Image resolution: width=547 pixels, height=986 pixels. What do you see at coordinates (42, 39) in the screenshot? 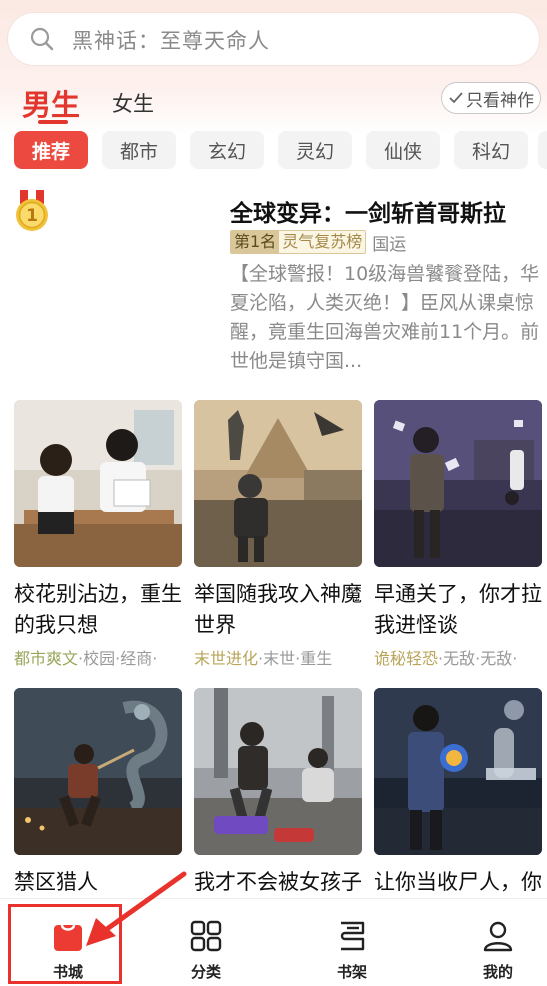
I see `search-icon` at bounding box center [42, 39].